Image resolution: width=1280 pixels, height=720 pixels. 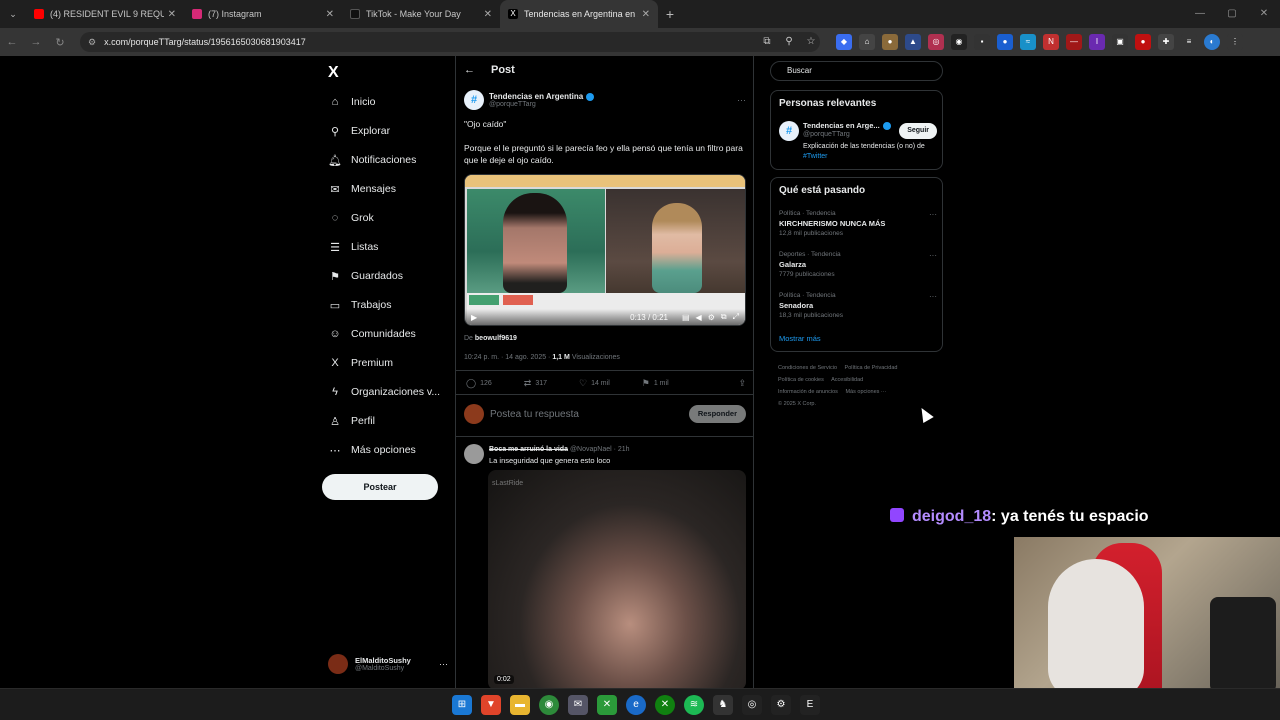 I want to click on extension-icon: ◆, so click(x=844, y=42).